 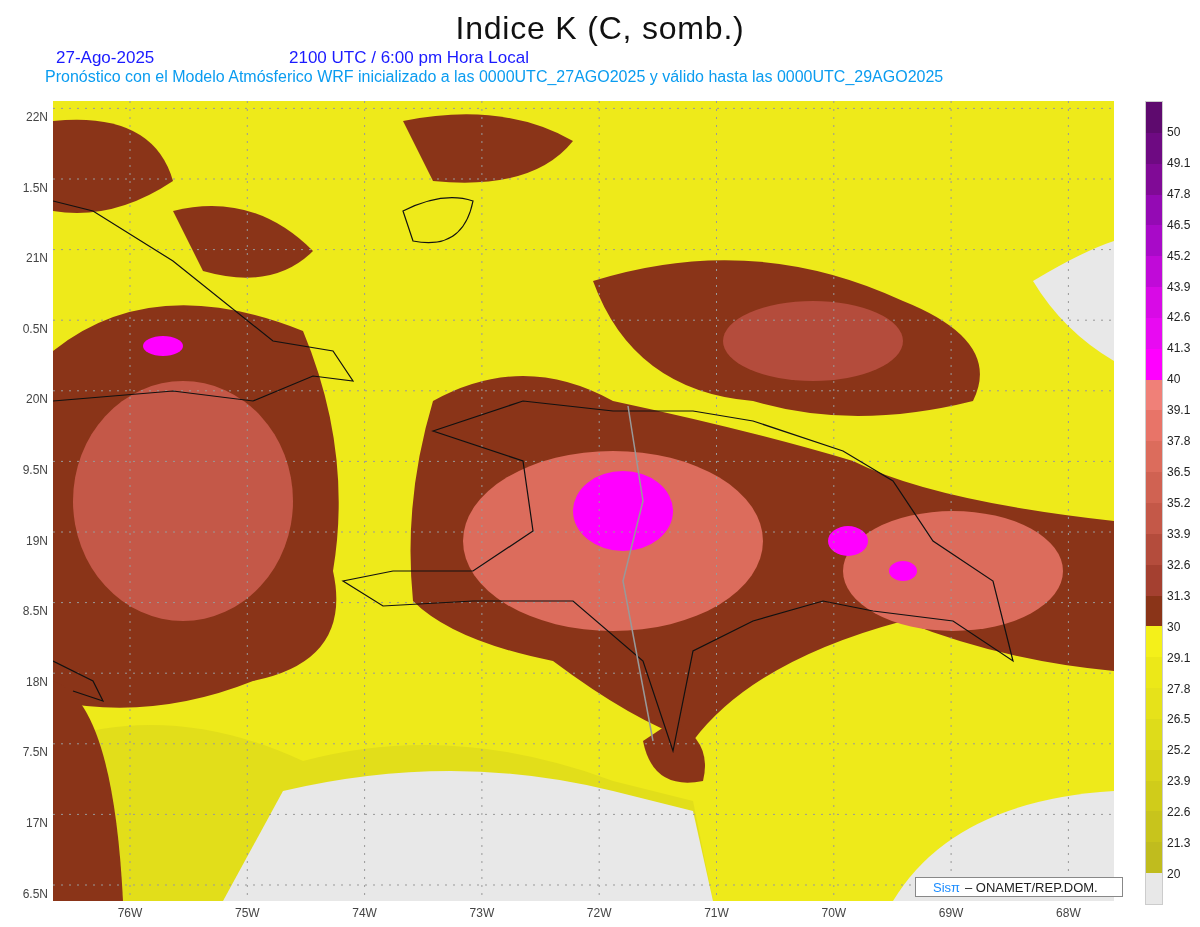 What do you see at coordinates (1179, 286) in the screenshot?
I see `colorbar-label: 43.9` at bounding box center [1179, 286].